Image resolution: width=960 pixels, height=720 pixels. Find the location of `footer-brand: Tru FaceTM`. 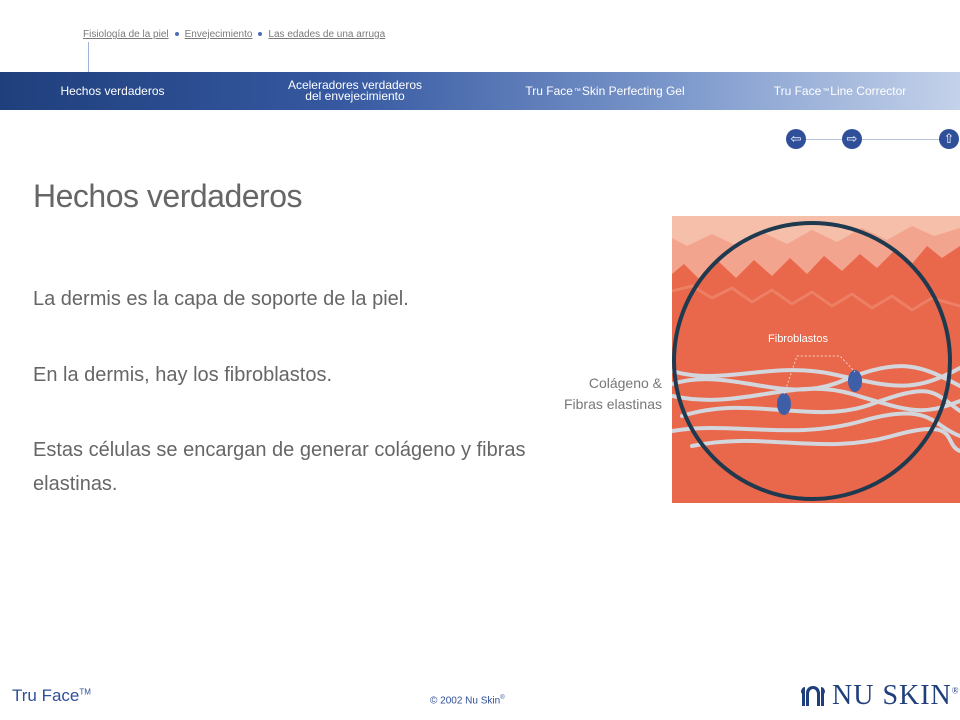

footer-brand: Tru FaceTM is located at coordinates (51, 696).